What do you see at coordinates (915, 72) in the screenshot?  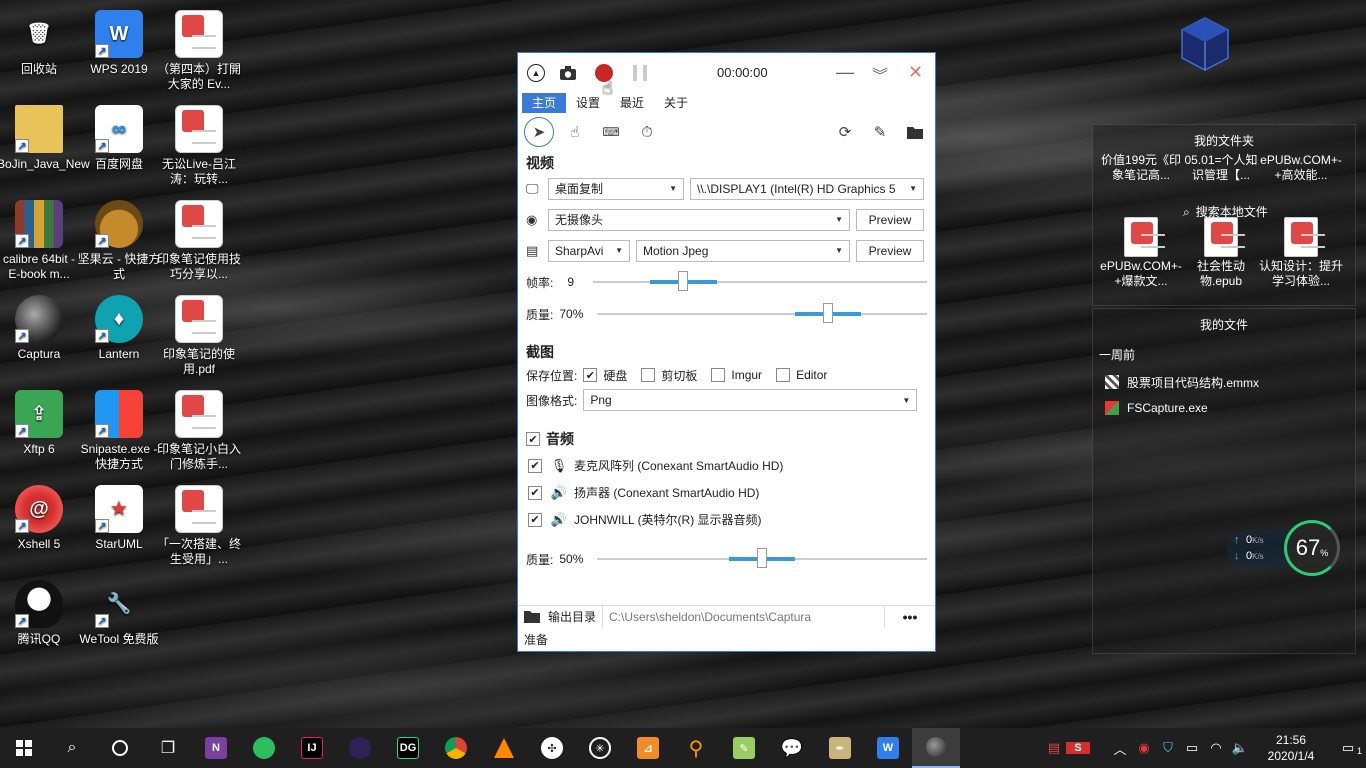 I see `close-button: ✕` at bounding box center [915, 72].